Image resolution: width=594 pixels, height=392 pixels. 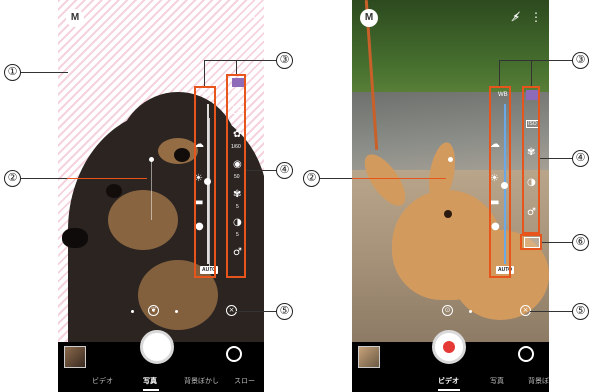 What do you see at coordinates (153, 310) in the screenshot?
I see `bokeh-icon: ❦` at bounding box center [153, 310].